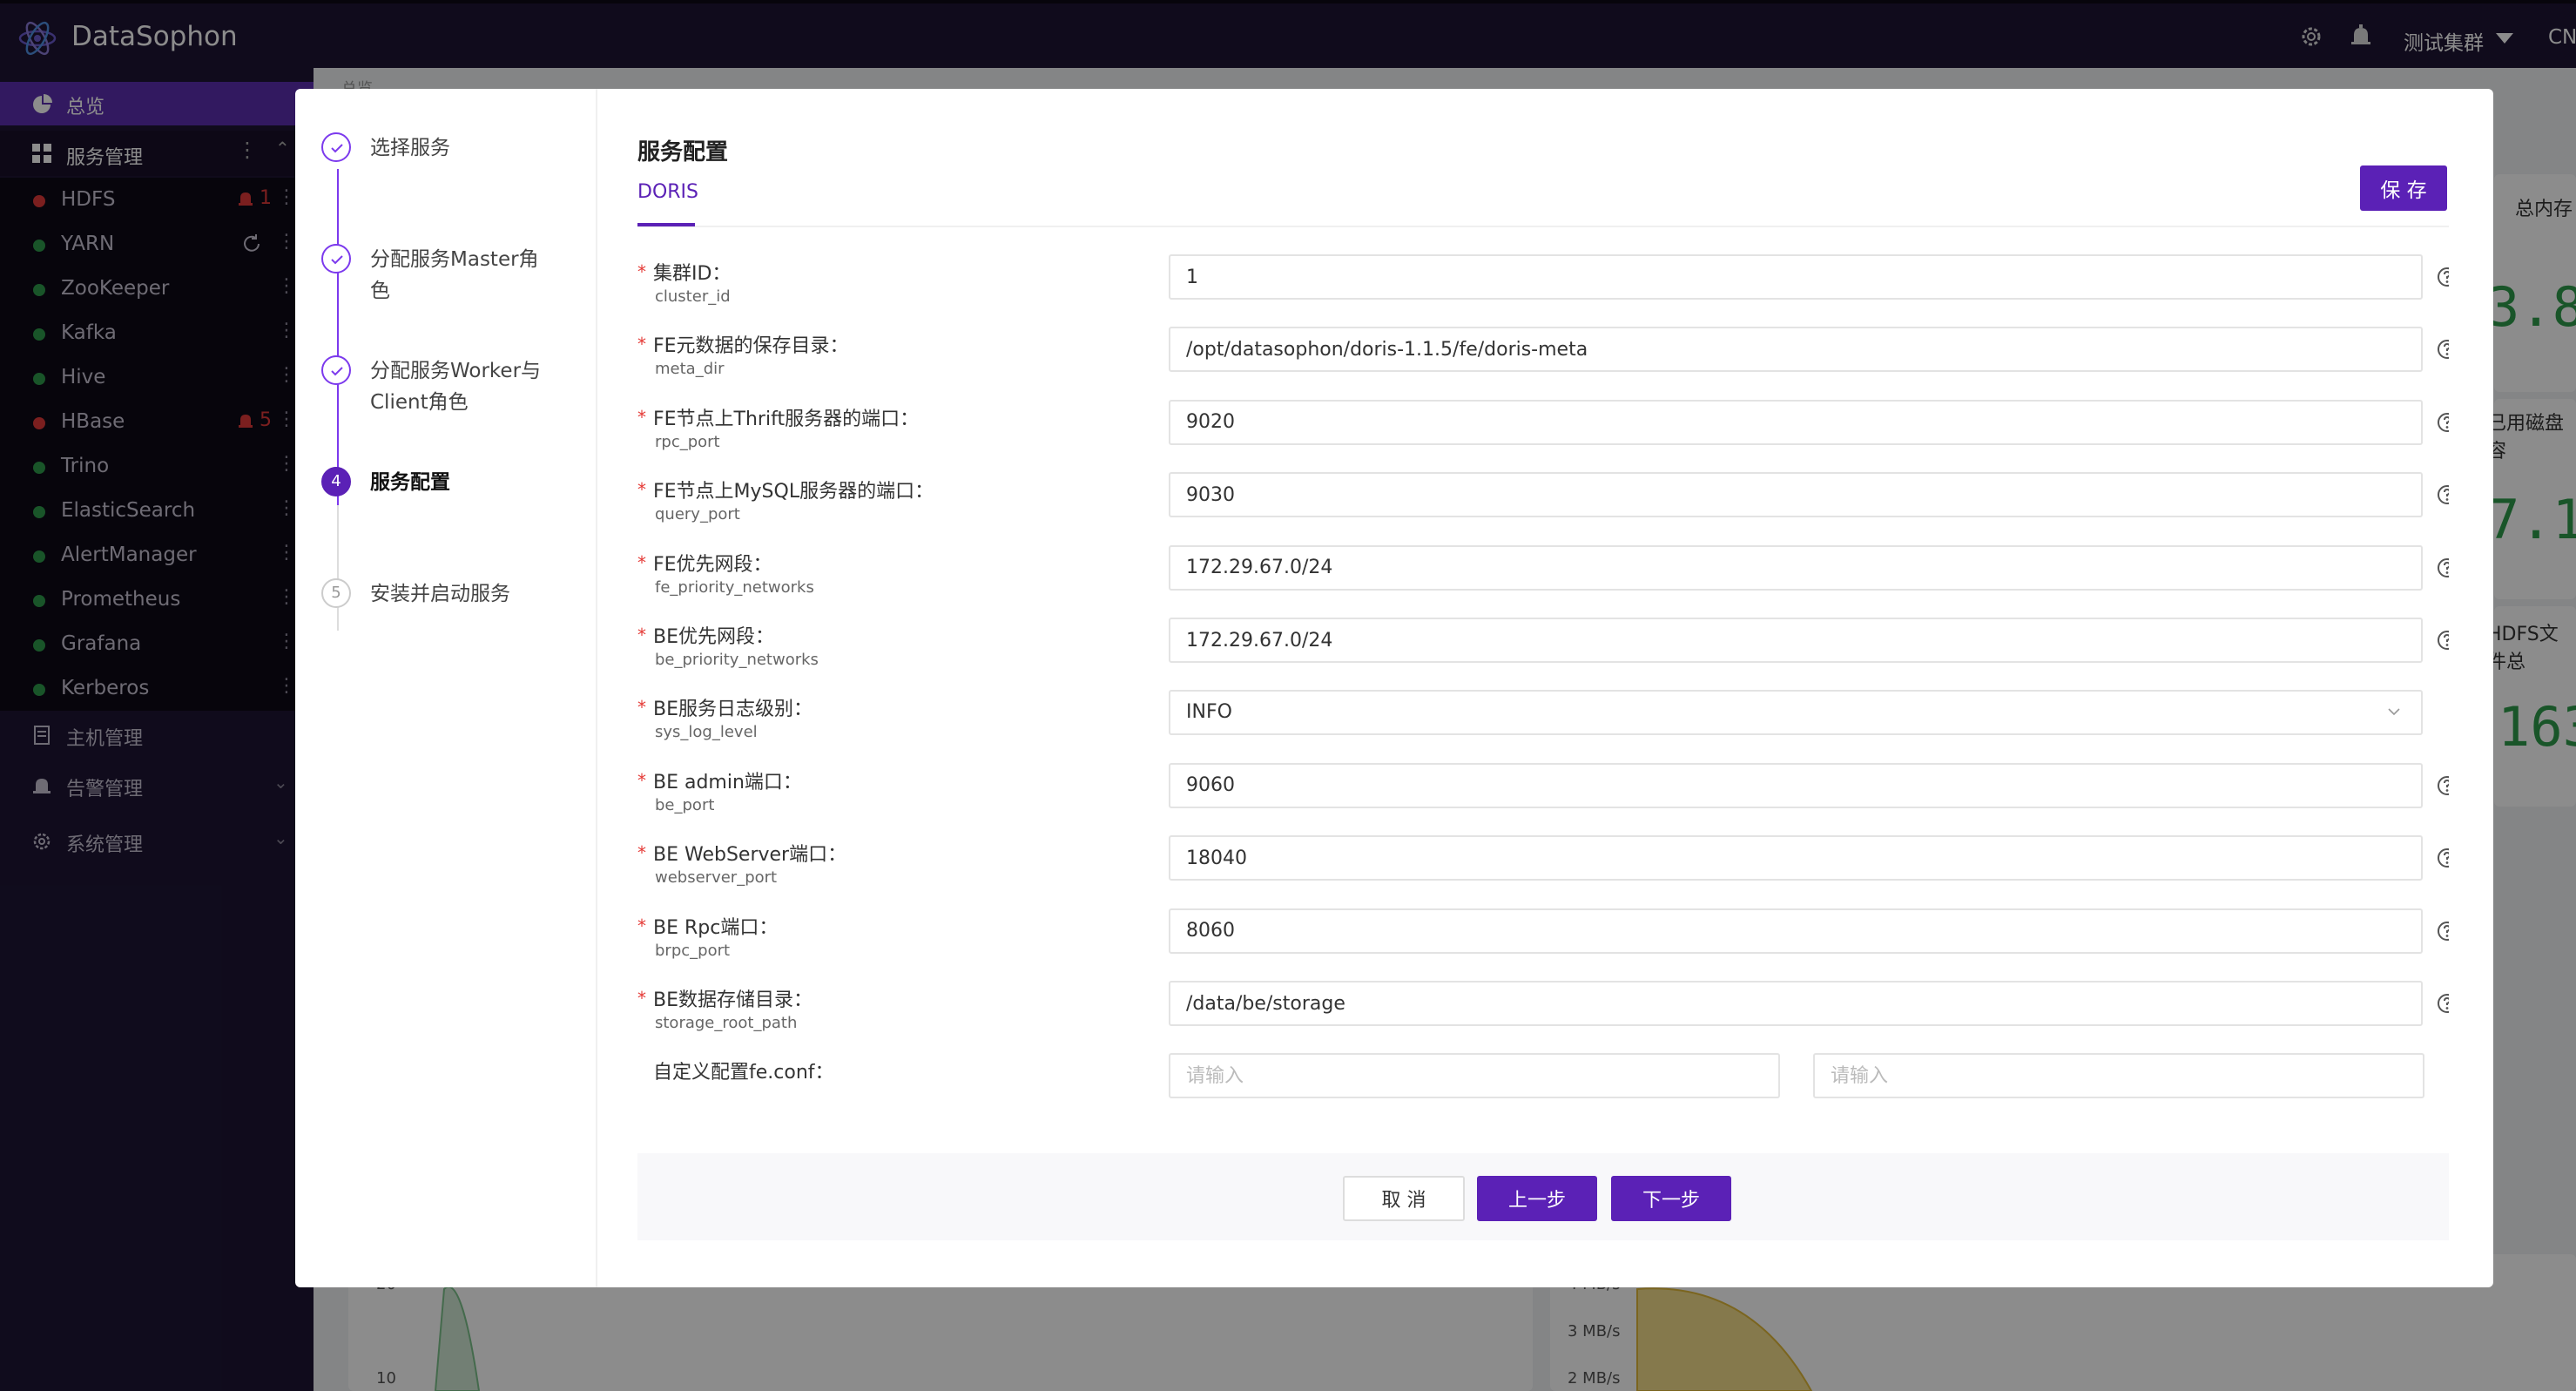  I want to click on step-title: 服务配置, so click(410, 482).